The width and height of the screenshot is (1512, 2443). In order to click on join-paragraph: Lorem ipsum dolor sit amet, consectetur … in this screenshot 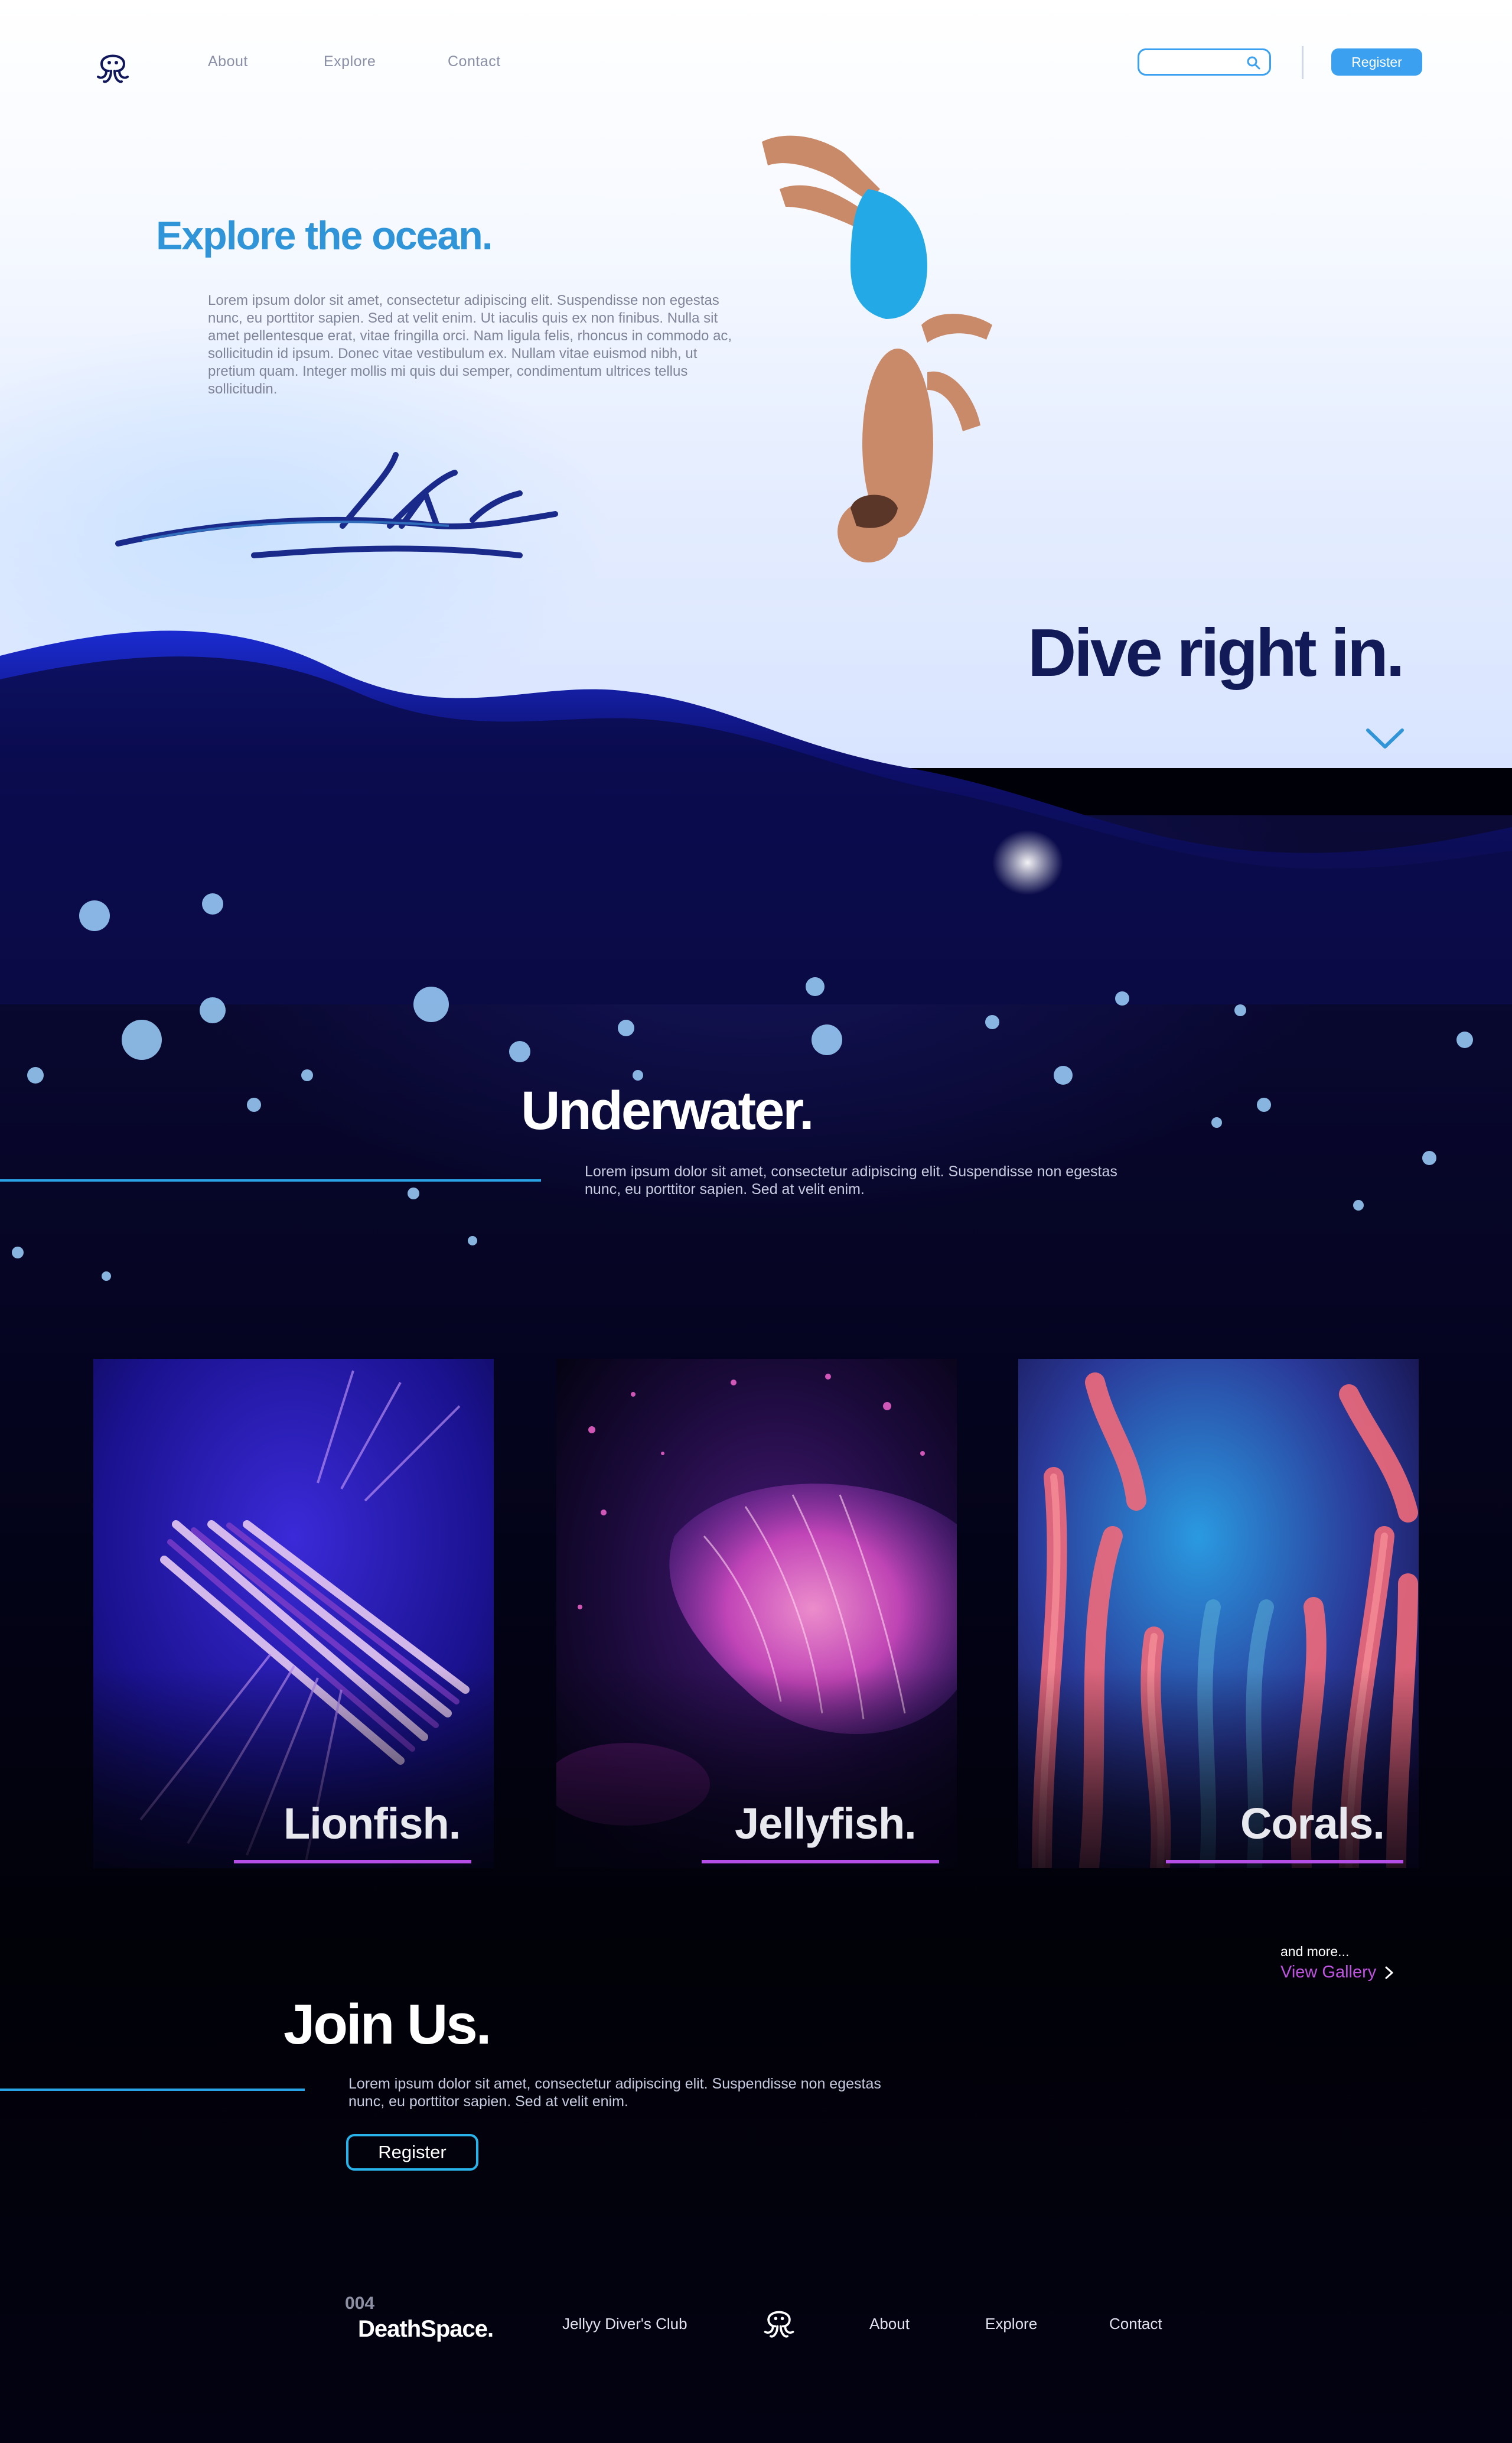, I will do `click(614, 2093)`.